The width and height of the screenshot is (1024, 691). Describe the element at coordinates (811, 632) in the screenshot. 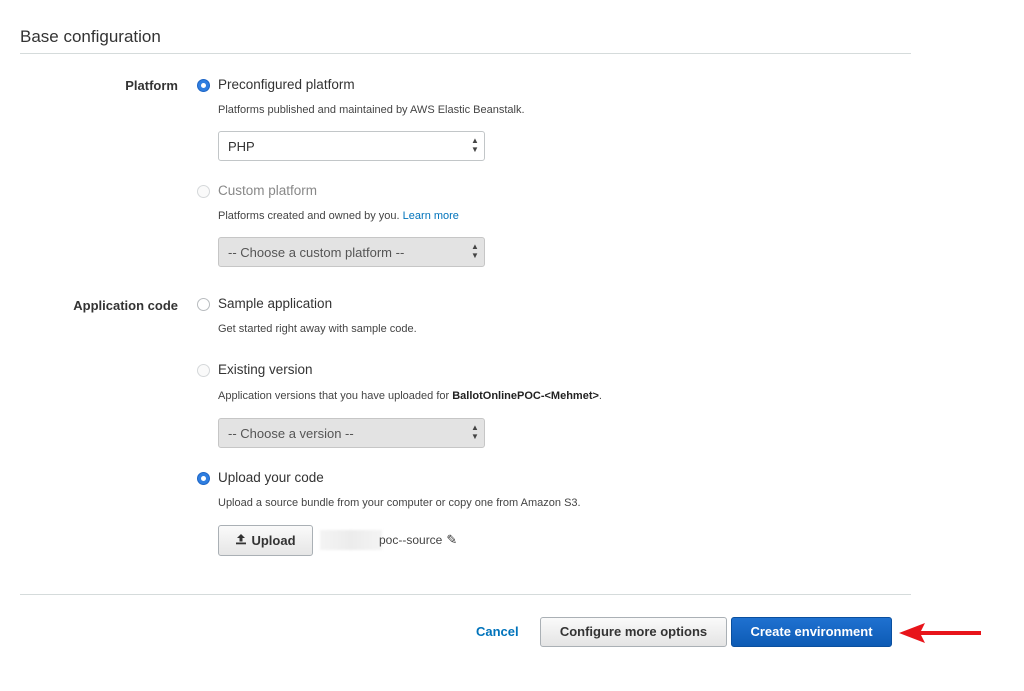

I see `create-environment-button: Create environment` at that location.